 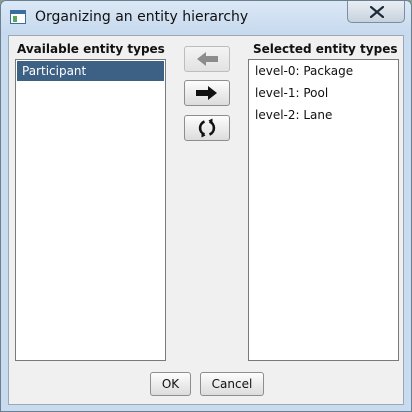 I want to click on close-icon, so click(x=377, y=12).